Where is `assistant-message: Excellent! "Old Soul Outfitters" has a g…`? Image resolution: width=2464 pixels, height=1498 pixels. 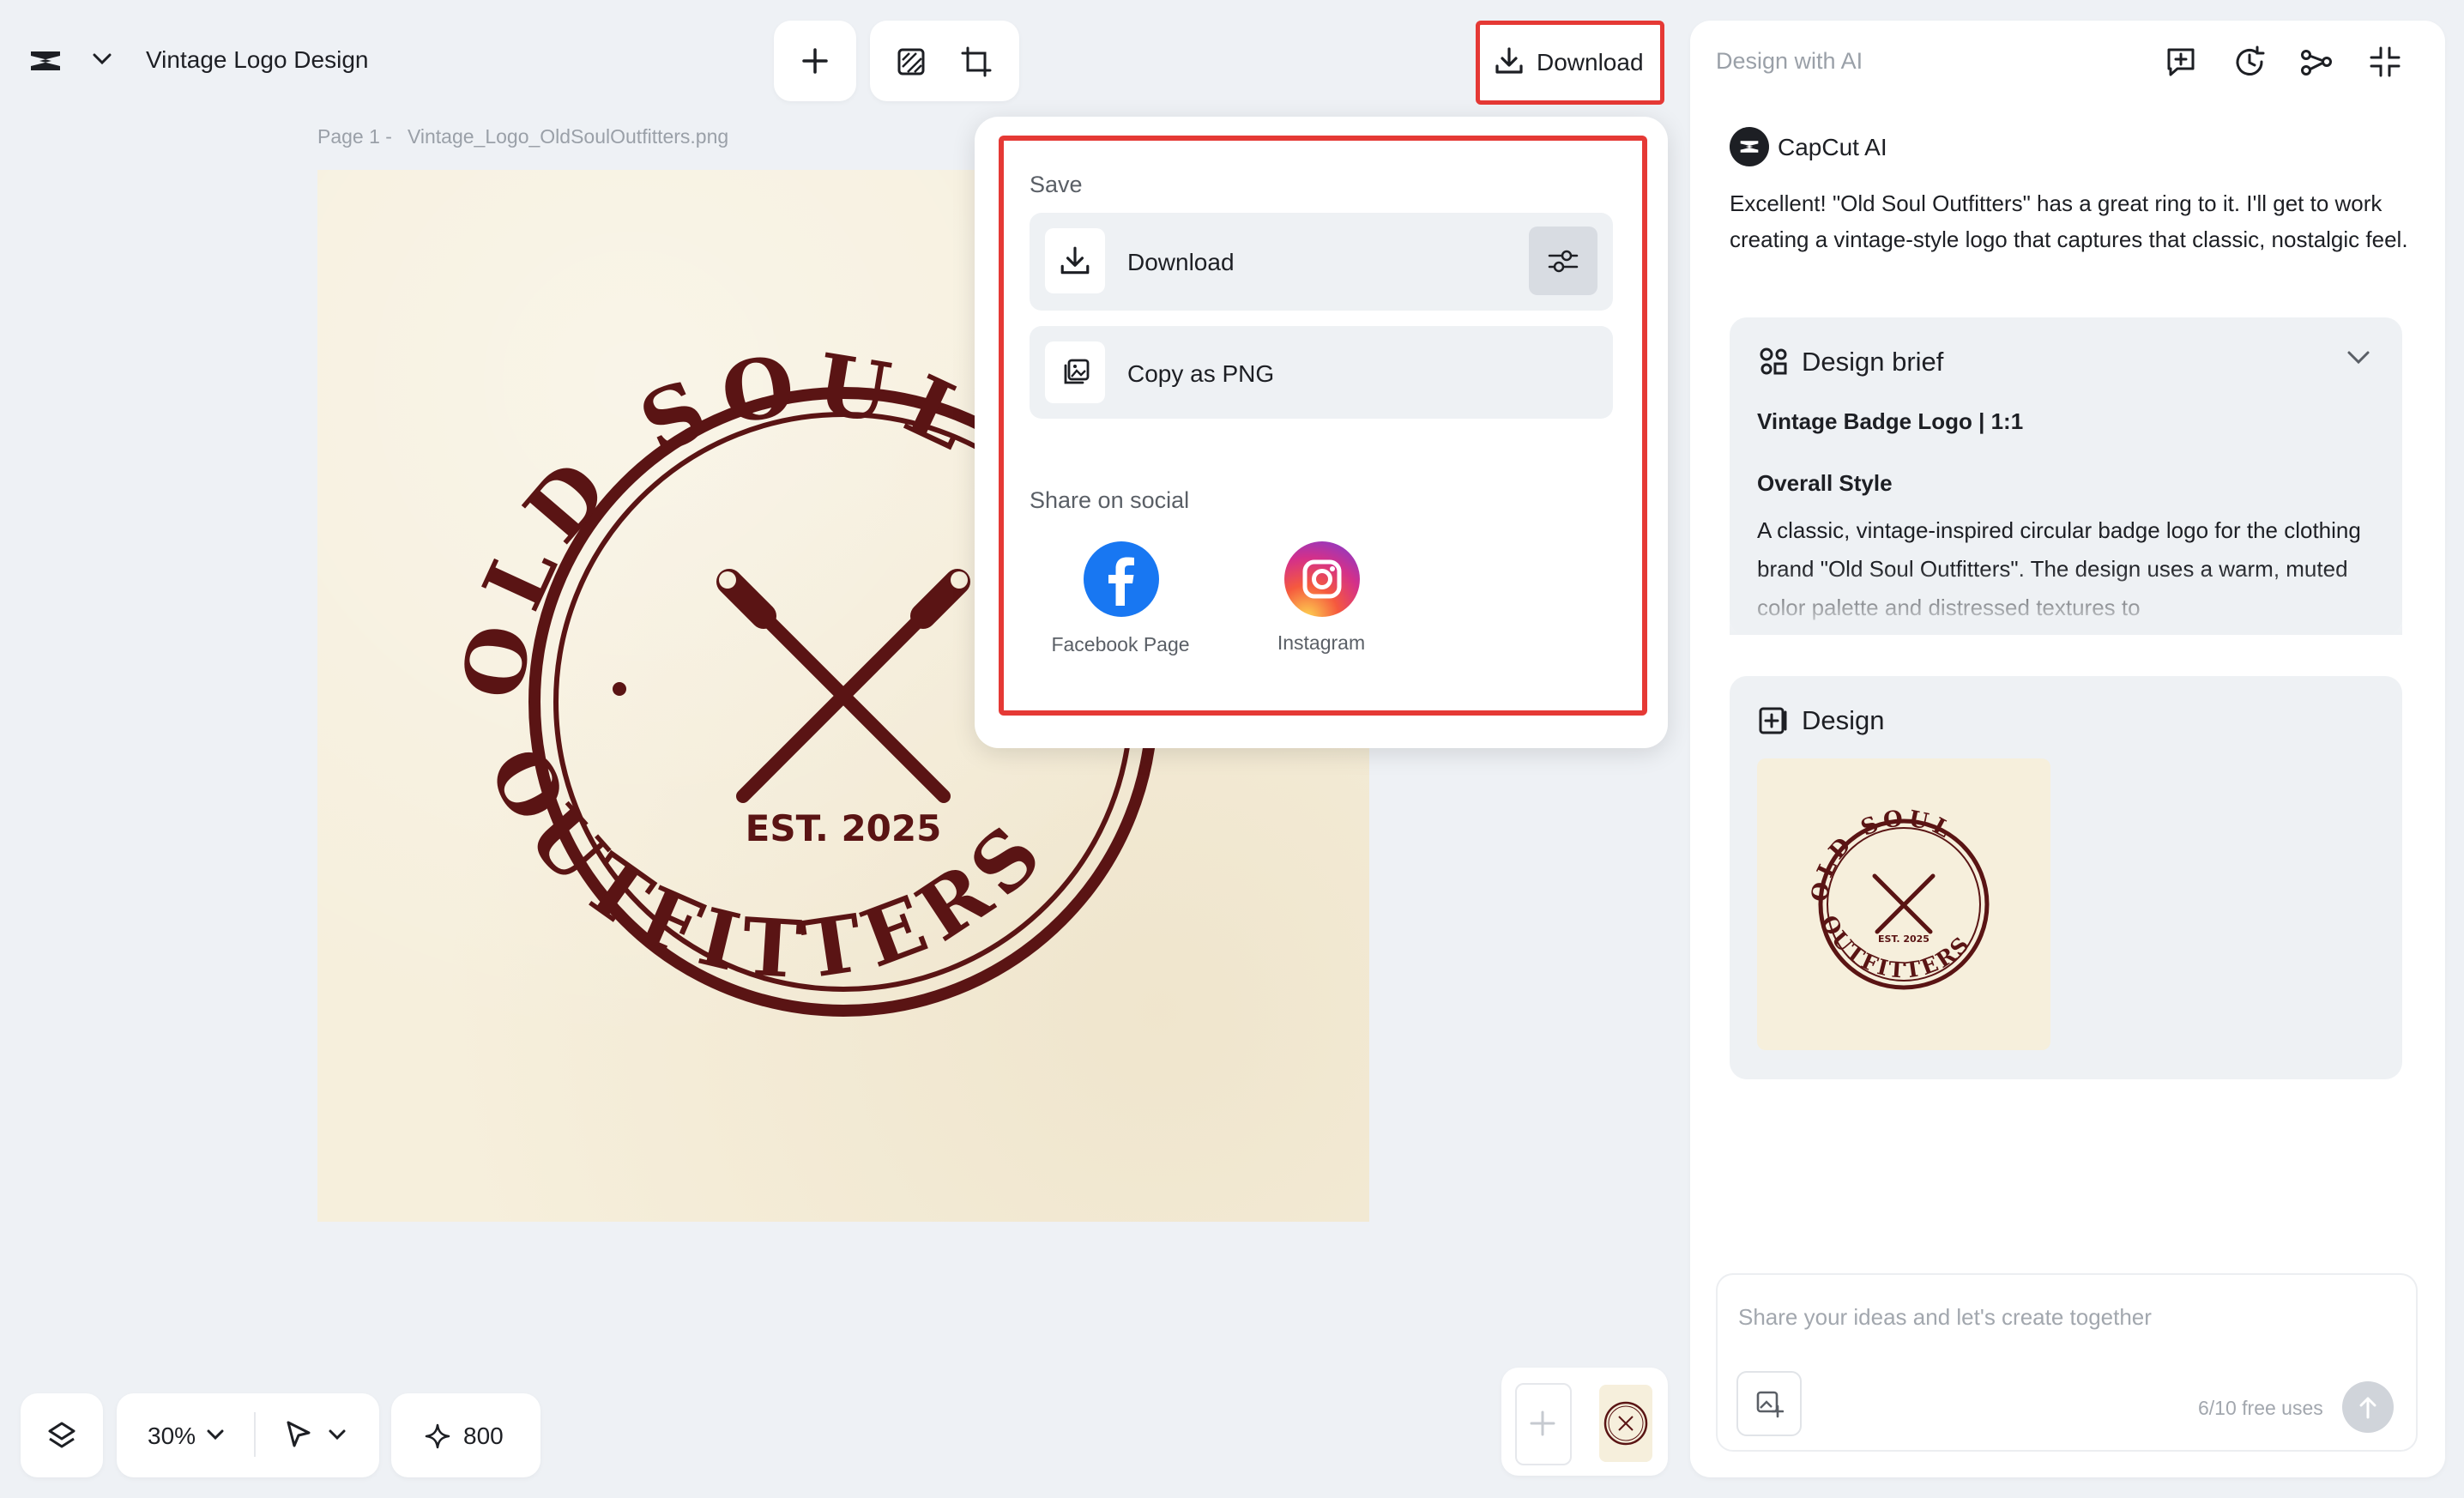 assistant-message: Excellent! "Old Soul Outfitters" has a g… is located at coordinates (2069, 221).